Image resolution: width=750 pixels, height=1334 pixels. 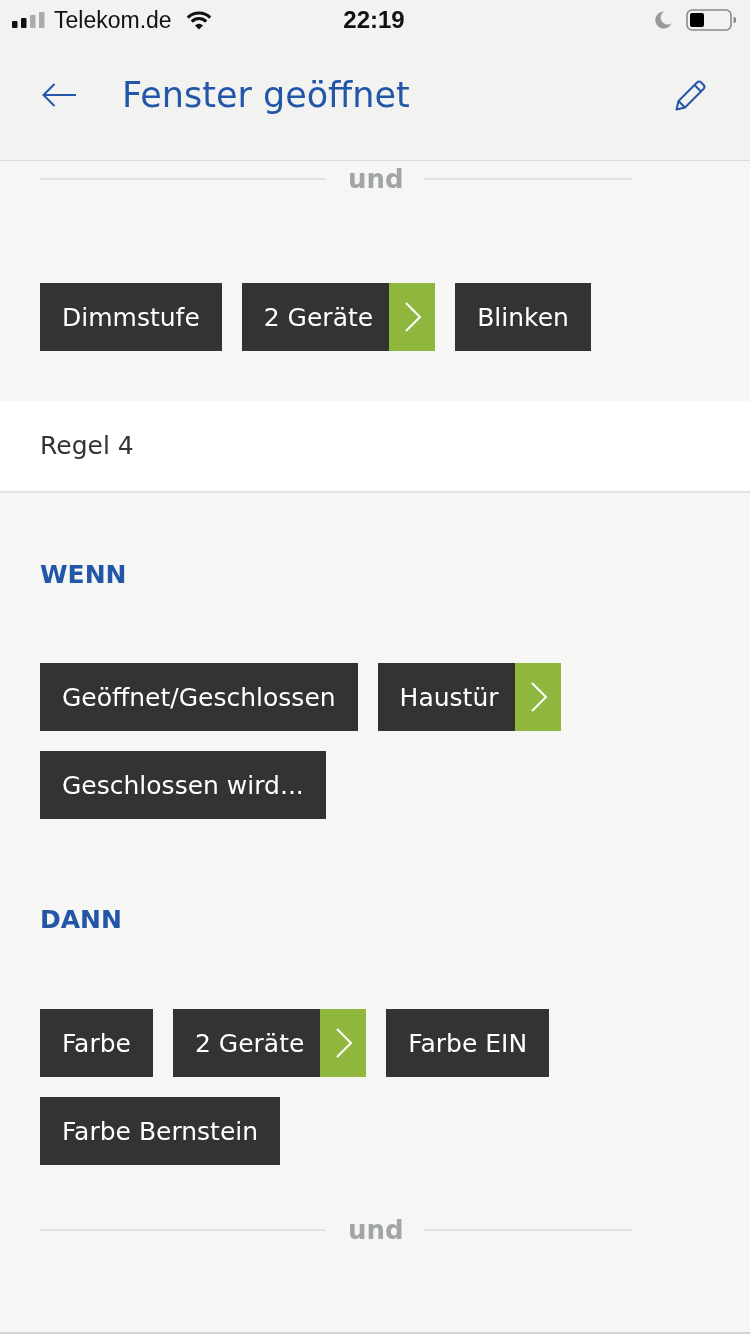 I want to click on rule-title: Regel 4, so click(x=87, y=446).